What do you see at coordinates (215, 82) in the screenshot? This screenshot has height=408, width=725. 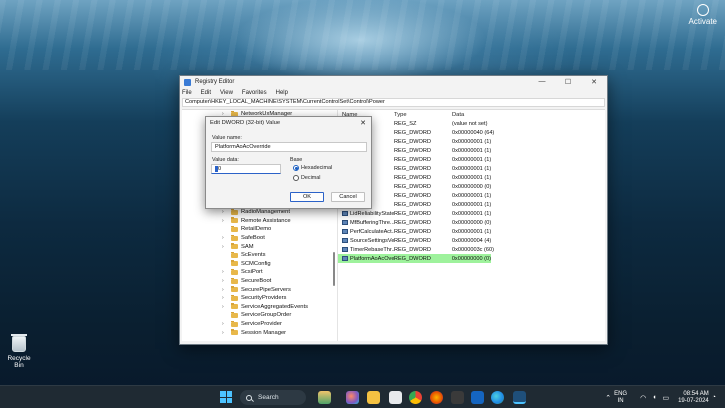 I see `window-title: Registry Editor` at bounding box center [215, 82].